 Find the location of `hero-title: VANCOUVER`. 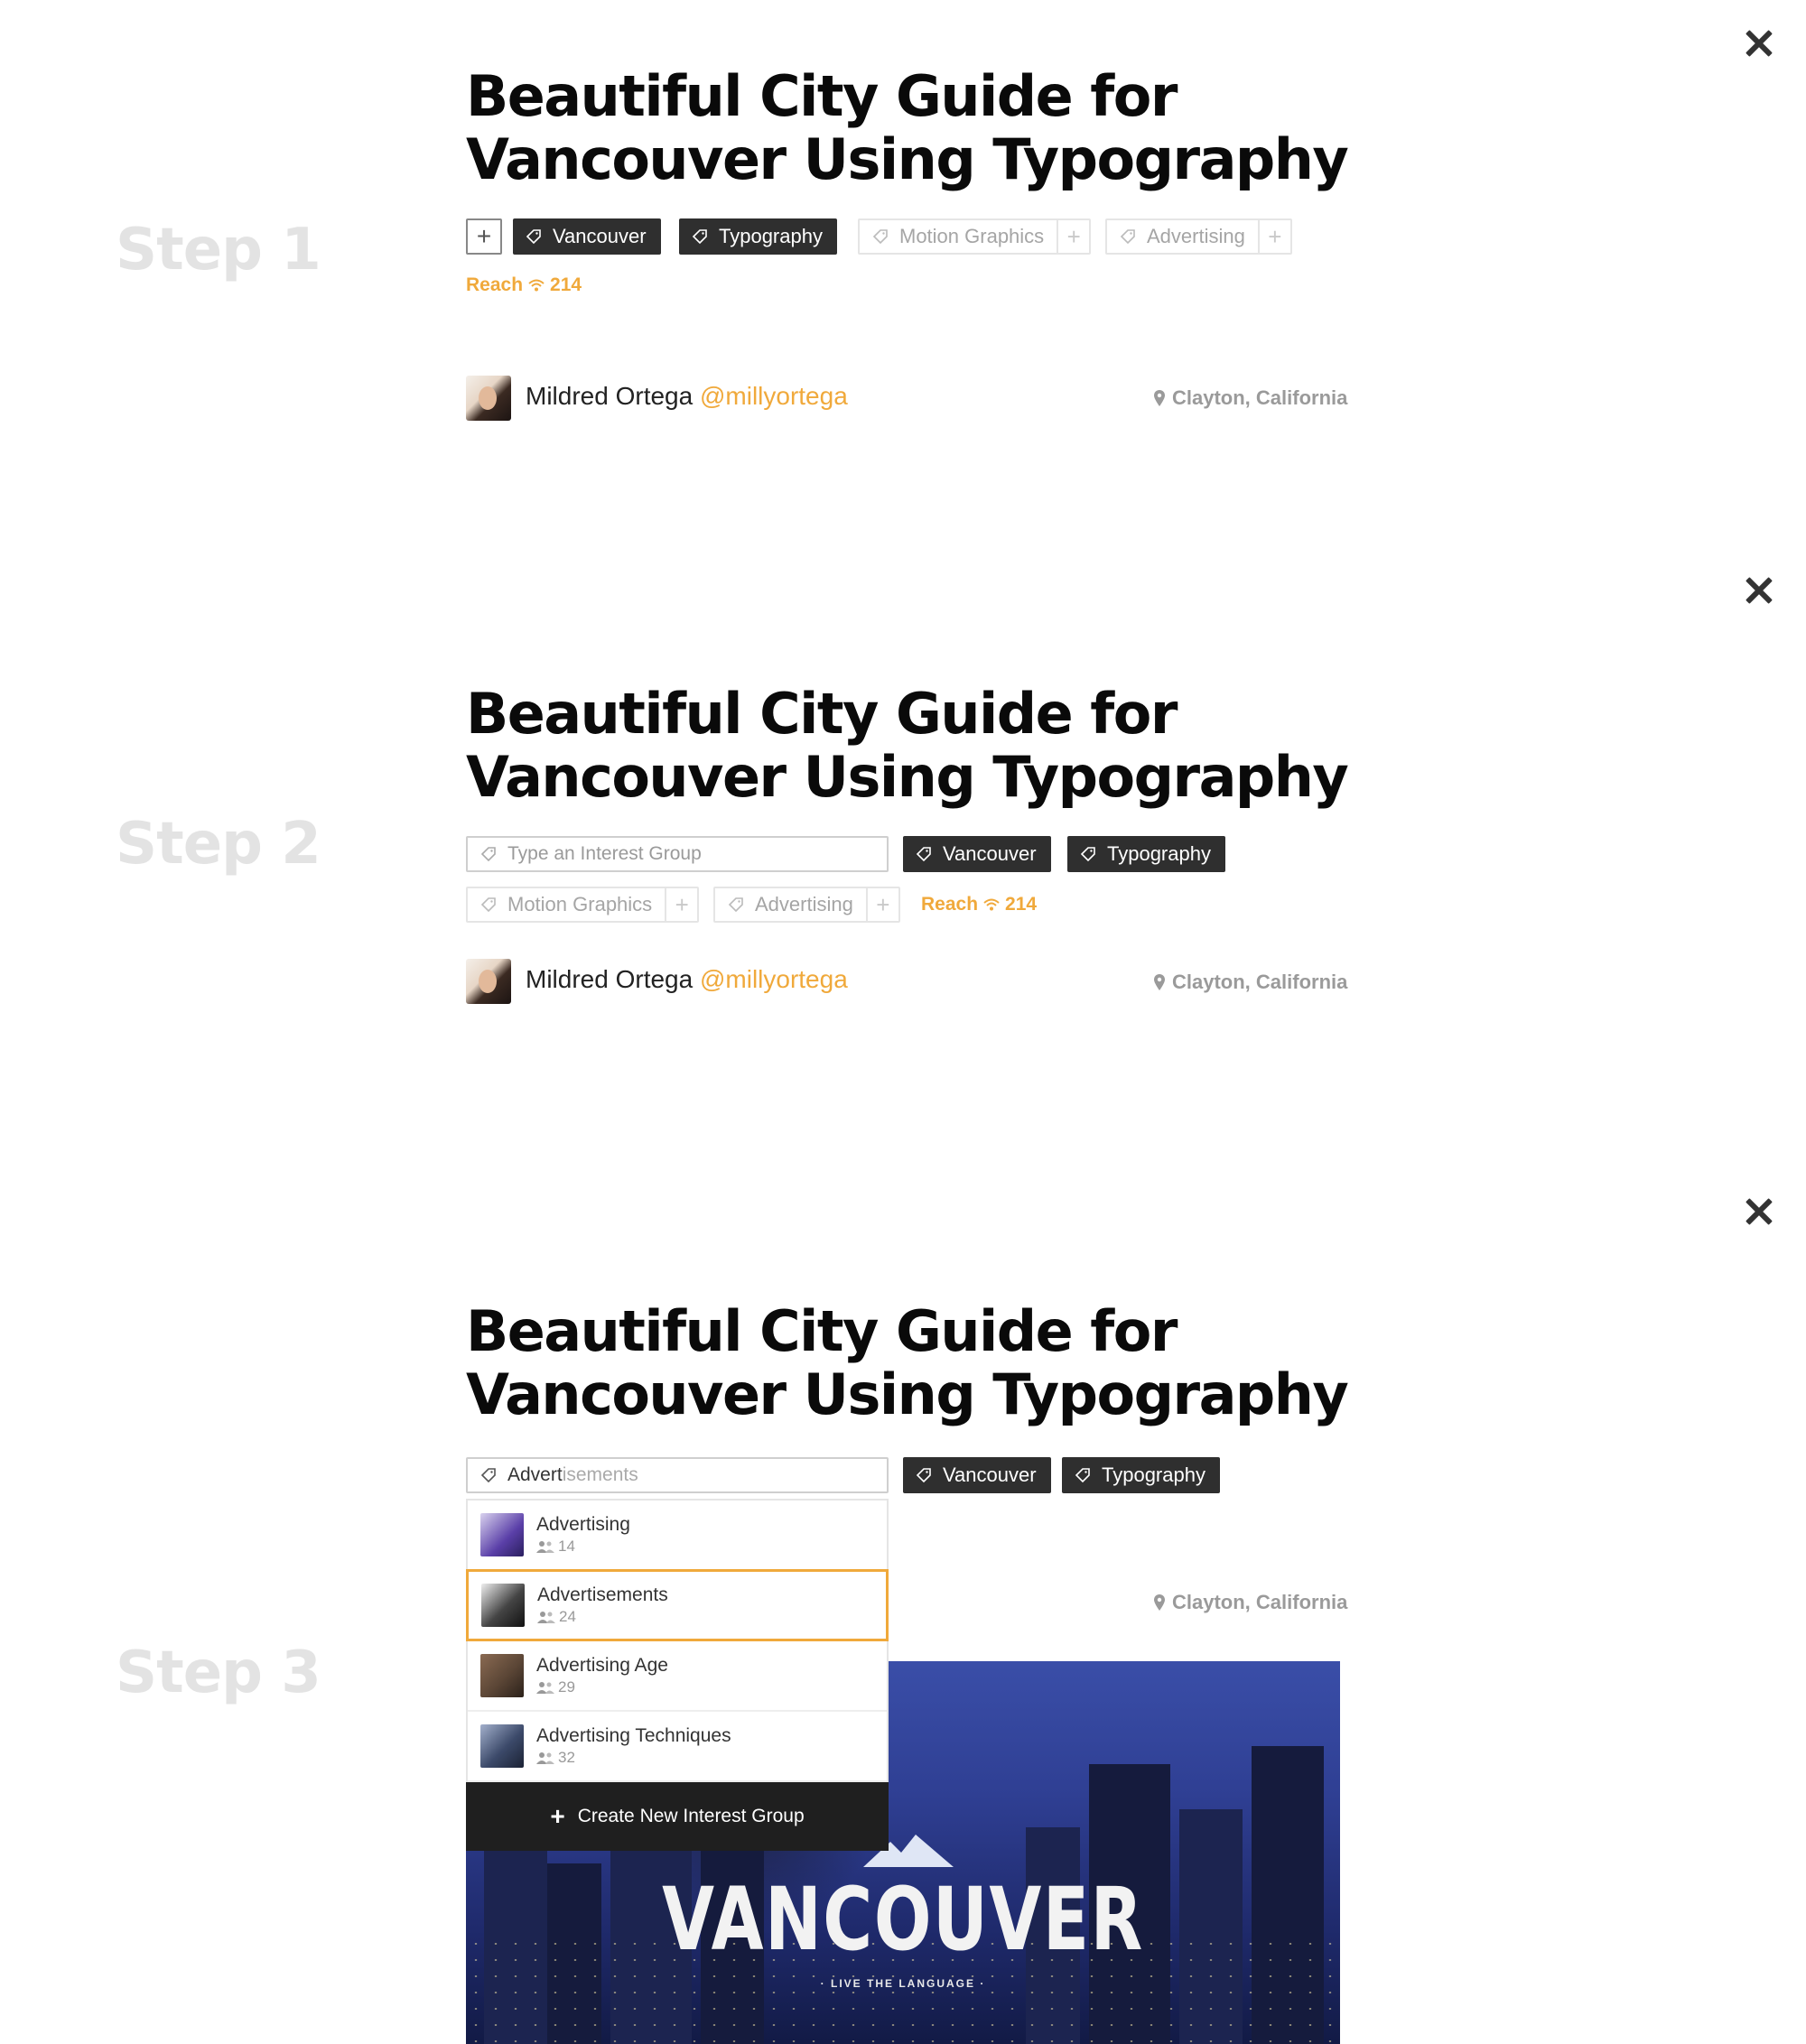

hero-title: VANCOUVER is located at coordinates (903, 1919).